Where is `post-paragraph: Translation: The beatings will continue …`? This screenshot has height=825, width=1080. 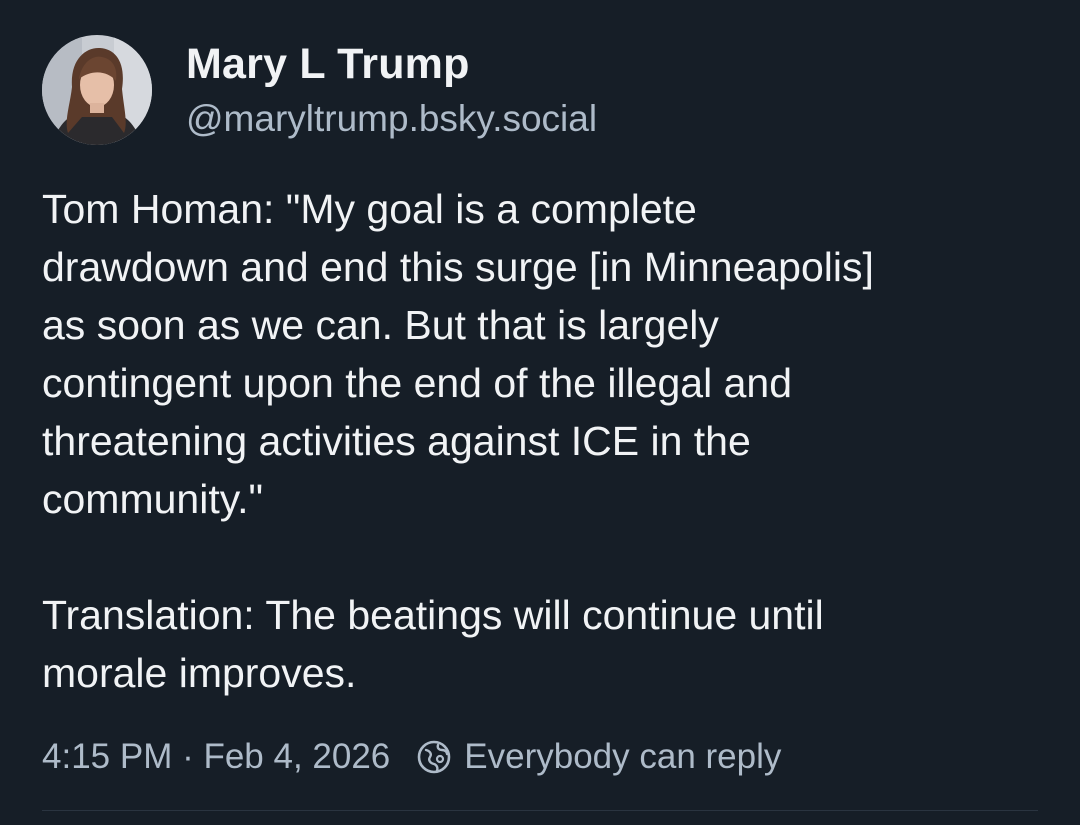
post-paragraph: Translation: The beatings will continue … is located at coordinates (433, 644).